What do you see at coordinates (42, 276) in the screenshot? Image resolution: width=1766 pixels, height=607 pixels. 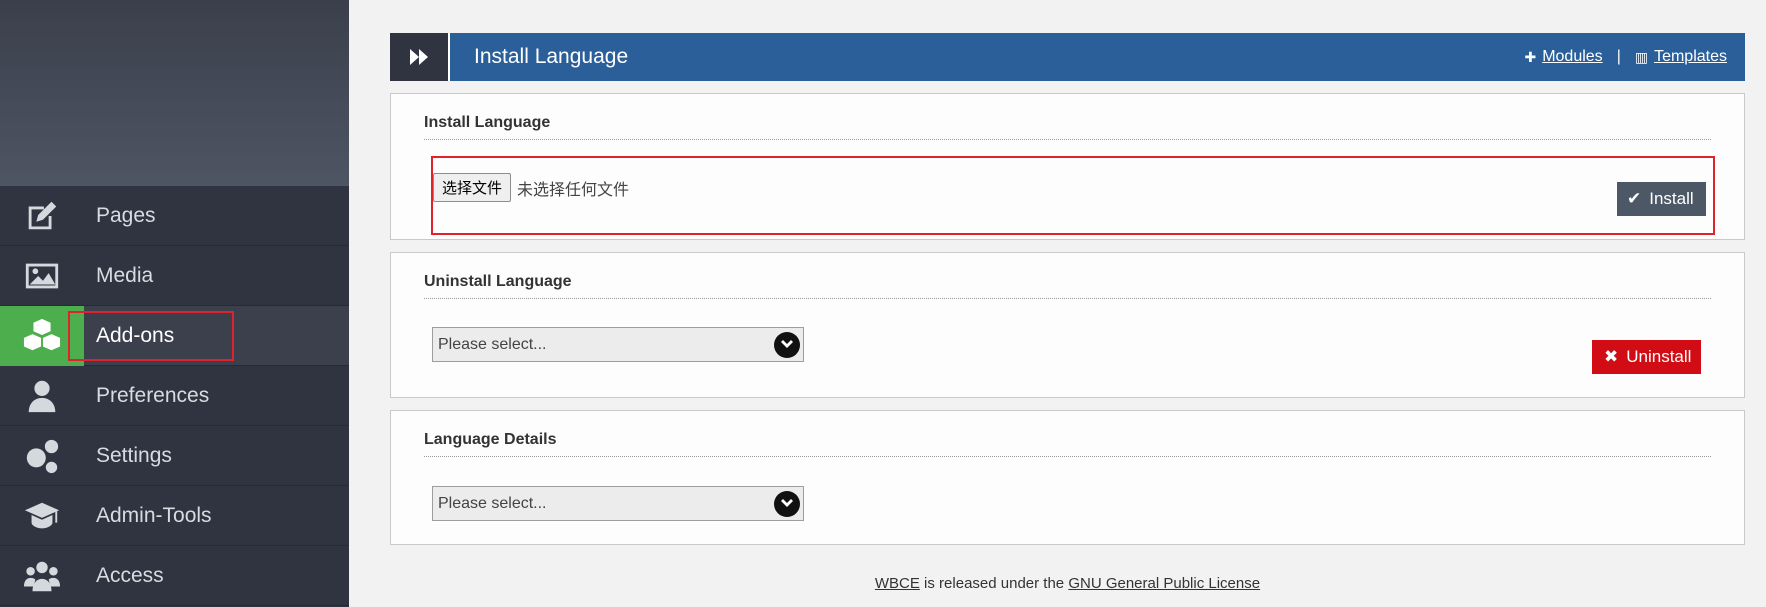 I see `image-icon` at bounding box center [42, 276].